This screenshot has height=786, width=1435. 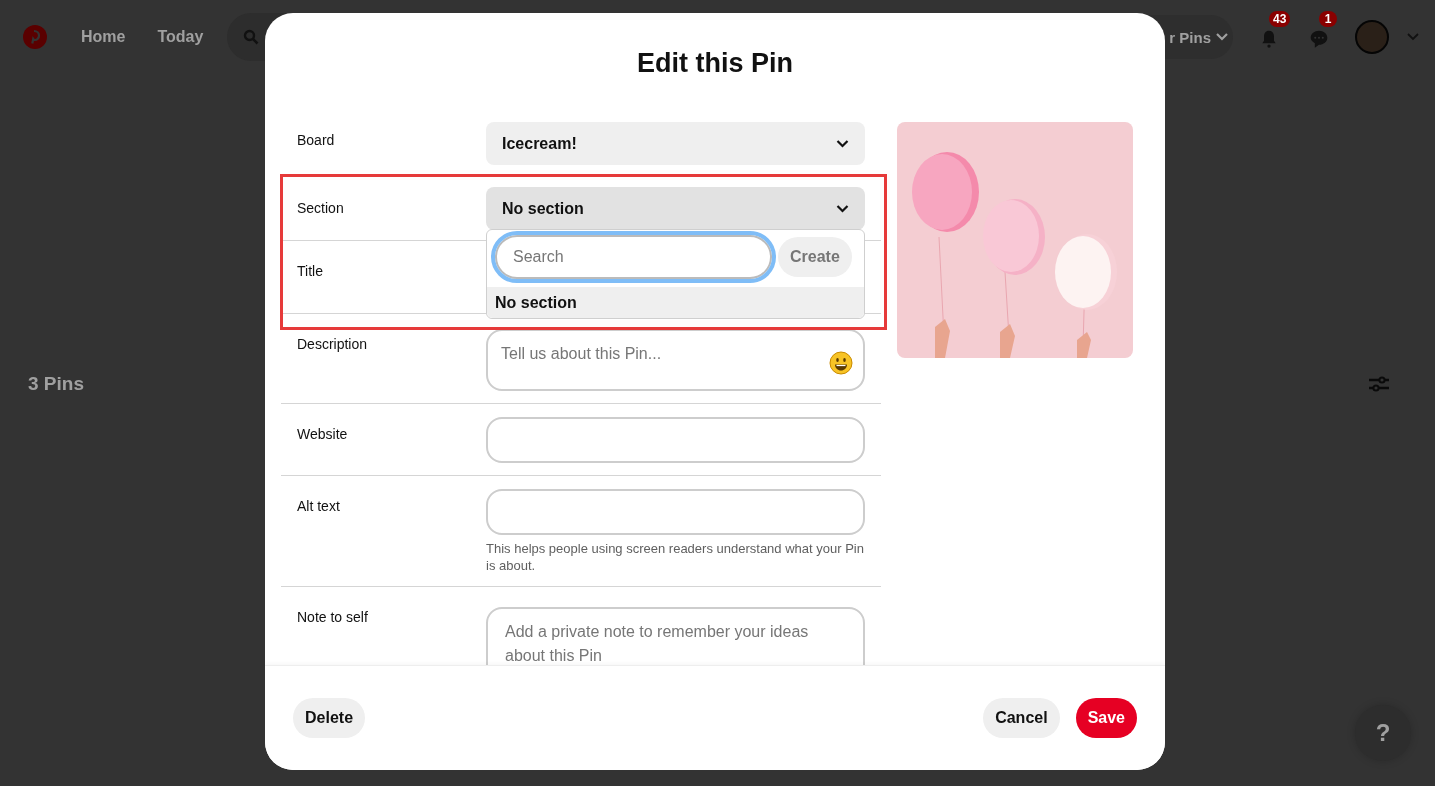 I want to click on message-badge: 1, so click(x=1328, y=19).